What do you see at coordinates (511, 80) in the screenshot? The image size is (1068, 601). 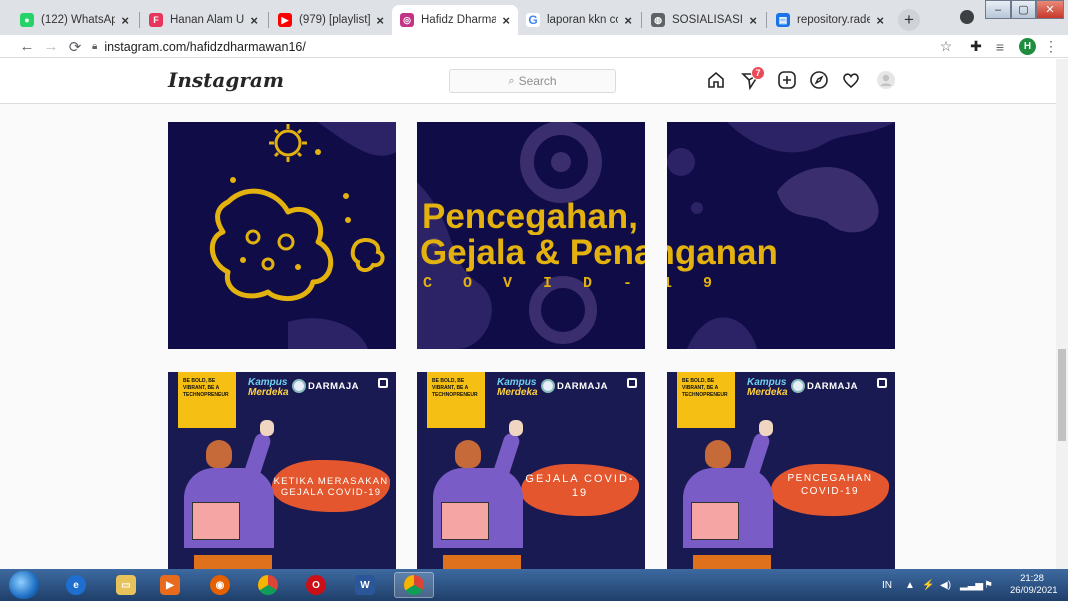 I see `search-icon: ⌕` at bounding box center [511, 80].